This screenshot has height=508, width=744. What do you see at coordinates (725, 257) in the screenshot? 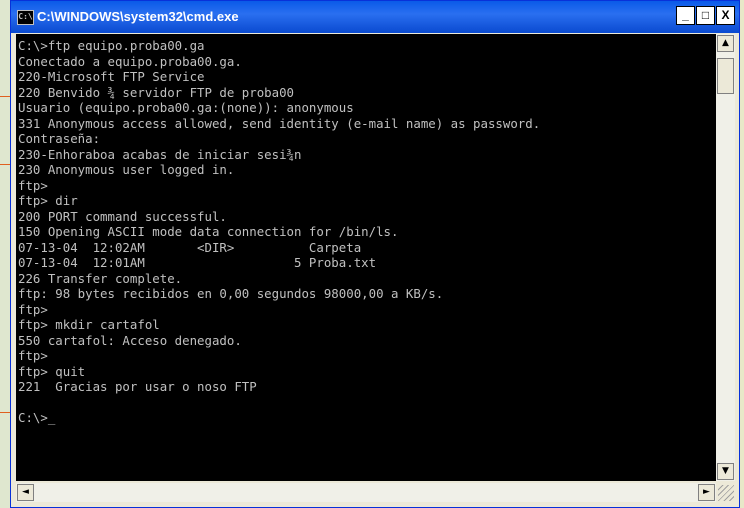
I see `vertical-scrollbar: ▲ ▼` at bounding box center [725, 257].